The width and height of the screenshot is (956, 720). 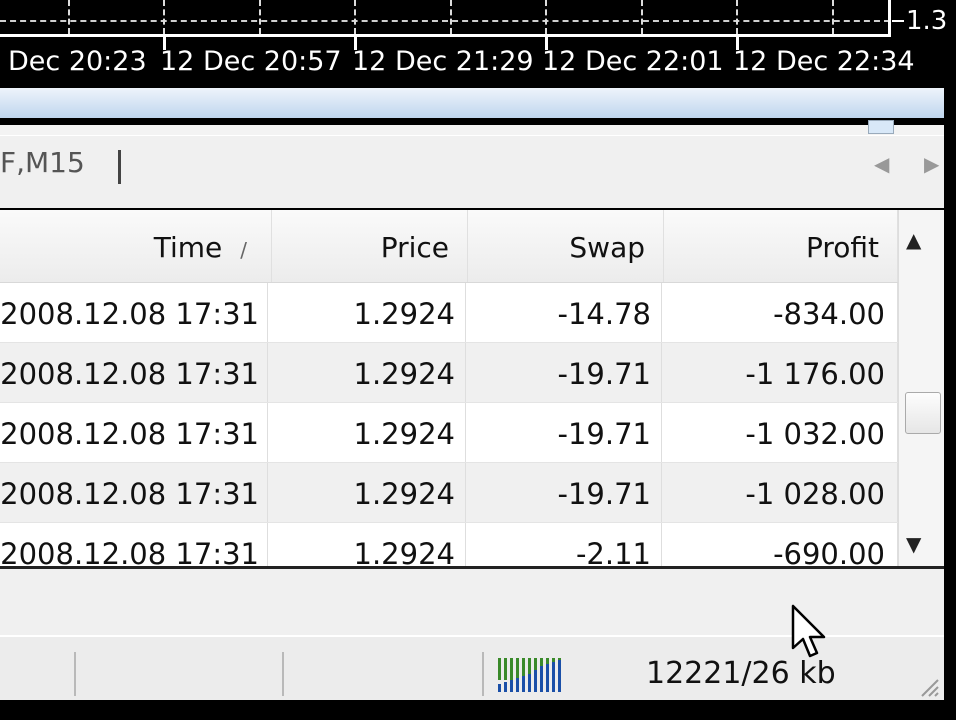 I want to click on chevron-left-icon: ◀, so click(x=881, y=164).